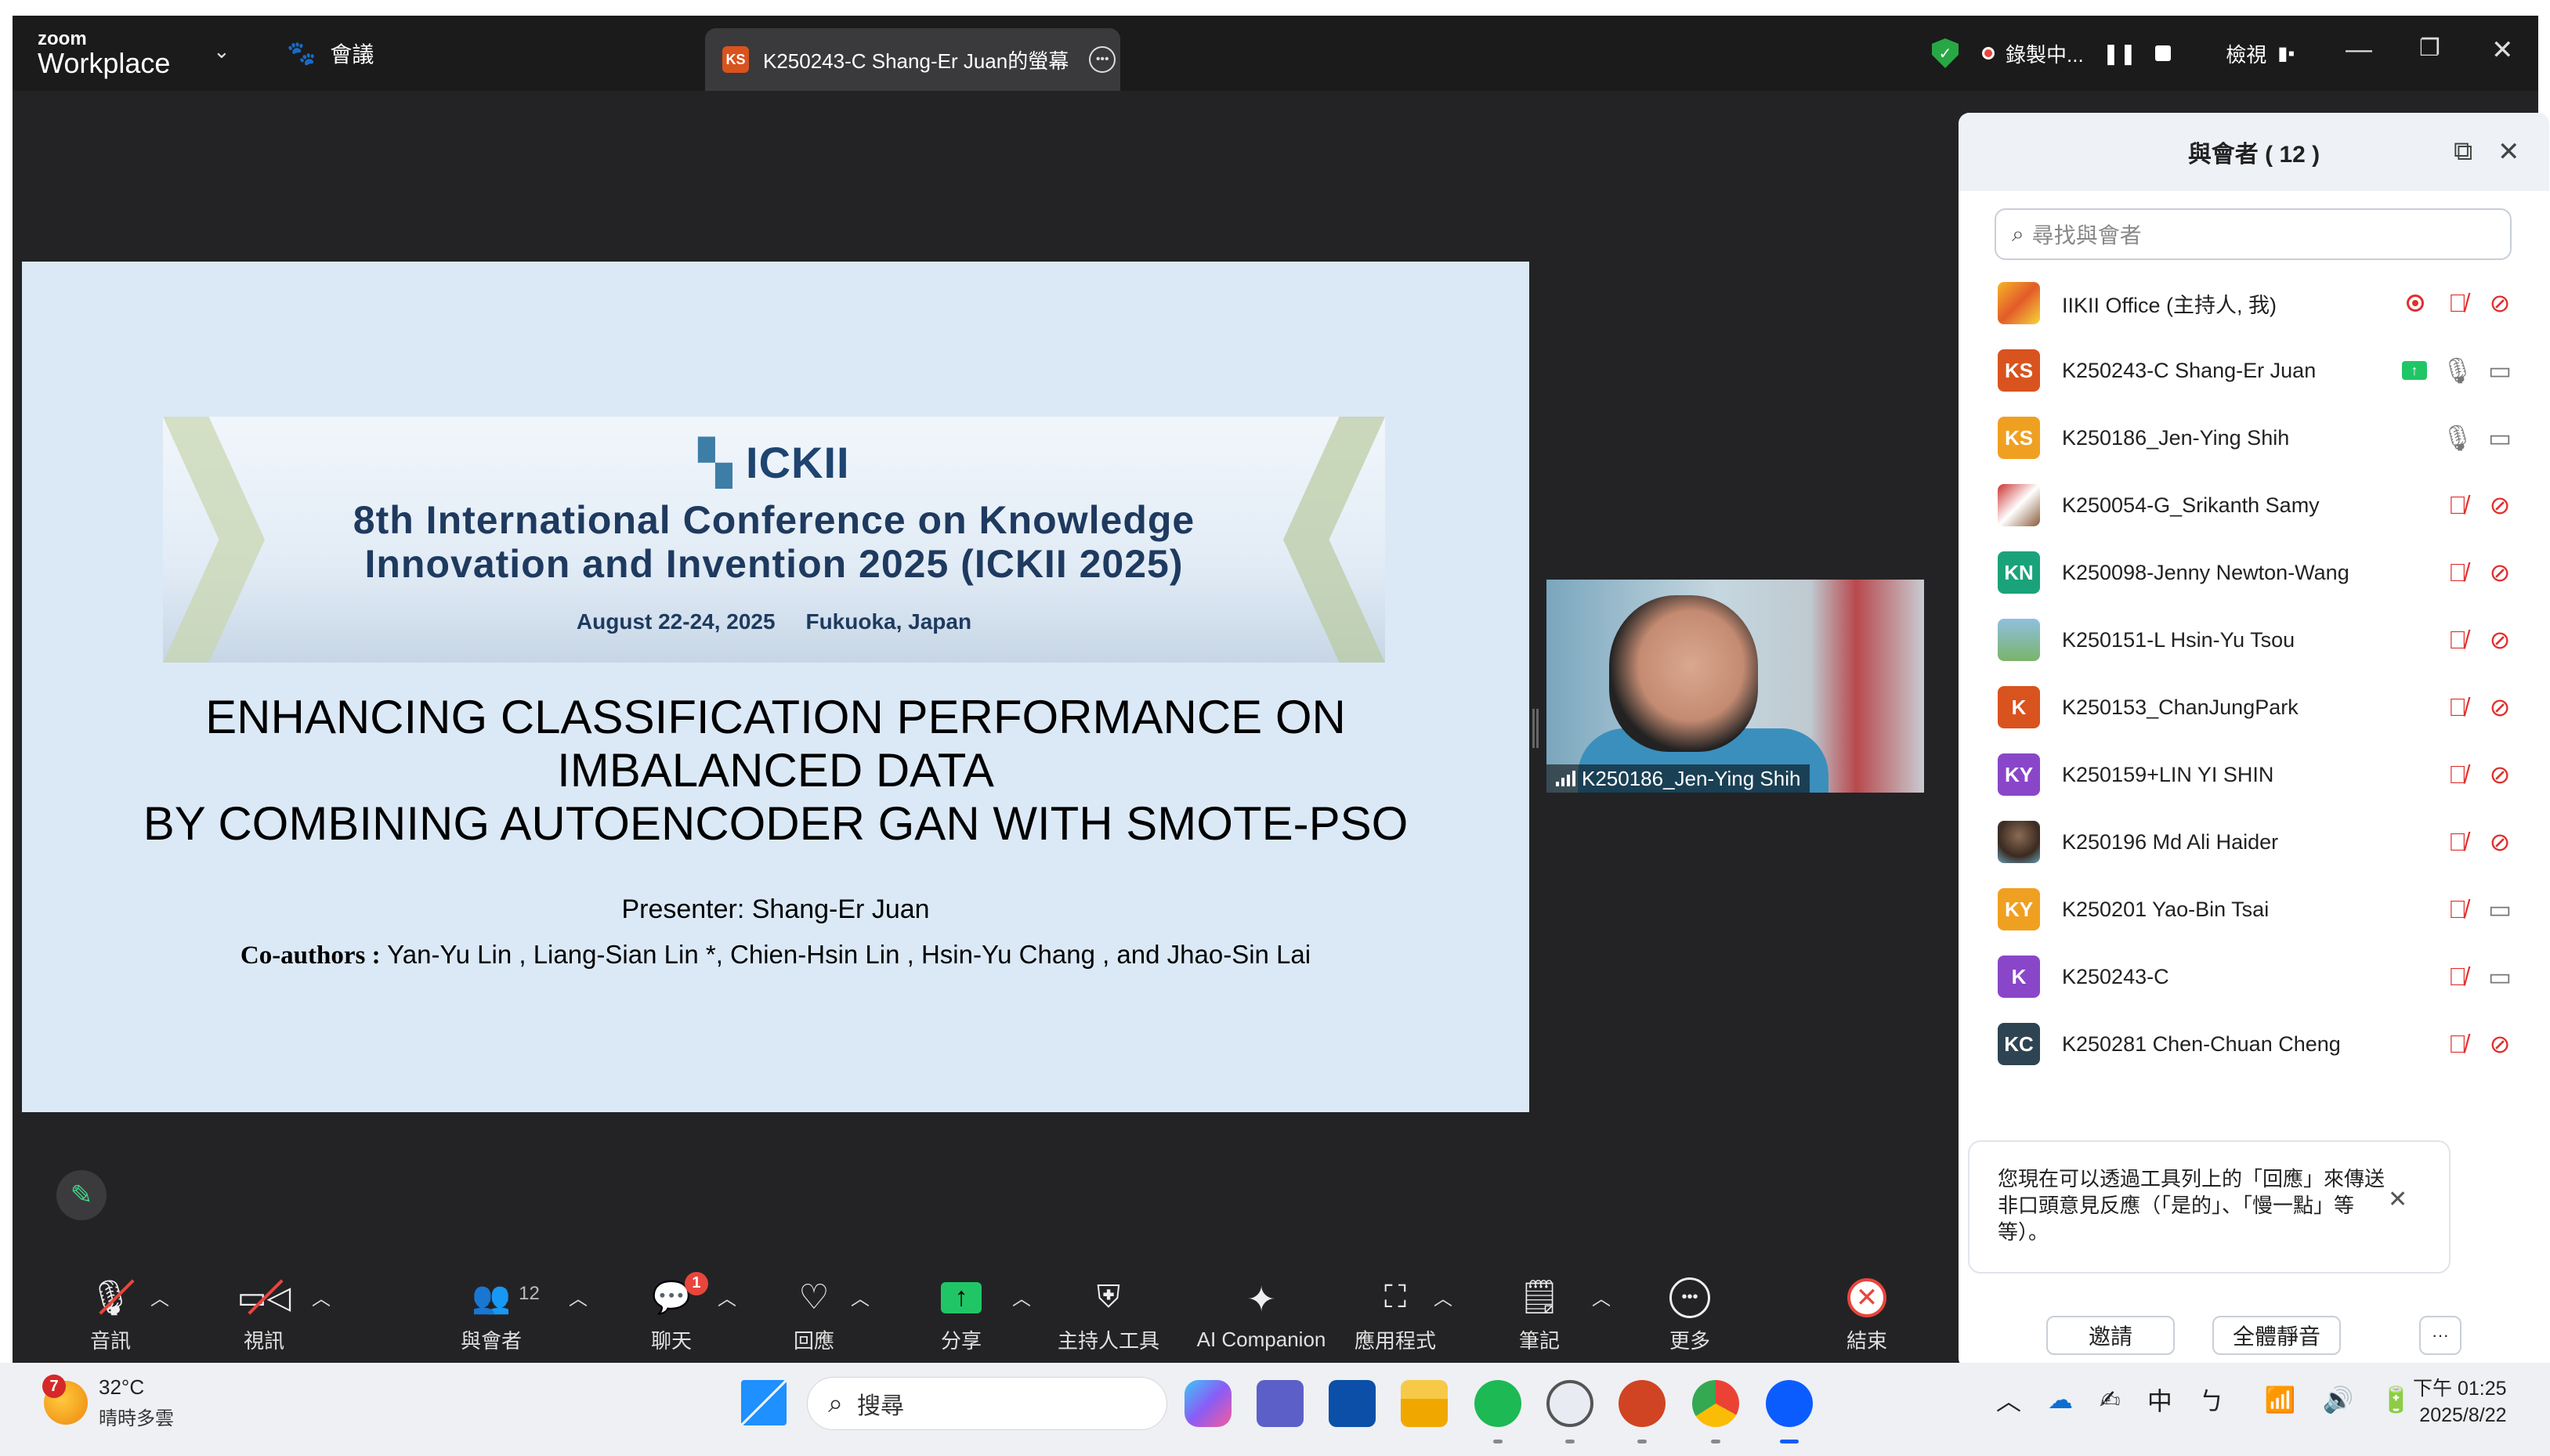 The width and height of the screenshot is (2550, 1456). I want to click on more-button: ••• 更多, so click(1689, 1315).